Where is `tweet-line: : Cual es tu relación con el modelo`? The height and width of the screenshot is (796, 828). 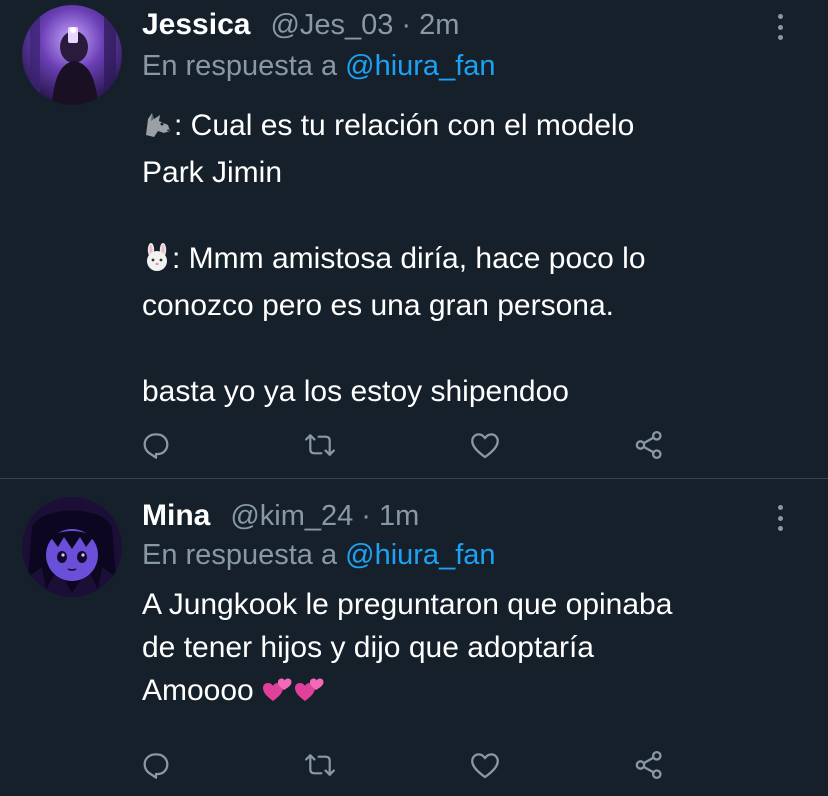
tweet-line: : Cual es tu relación con el modelo is located at coordinates (404, 125).